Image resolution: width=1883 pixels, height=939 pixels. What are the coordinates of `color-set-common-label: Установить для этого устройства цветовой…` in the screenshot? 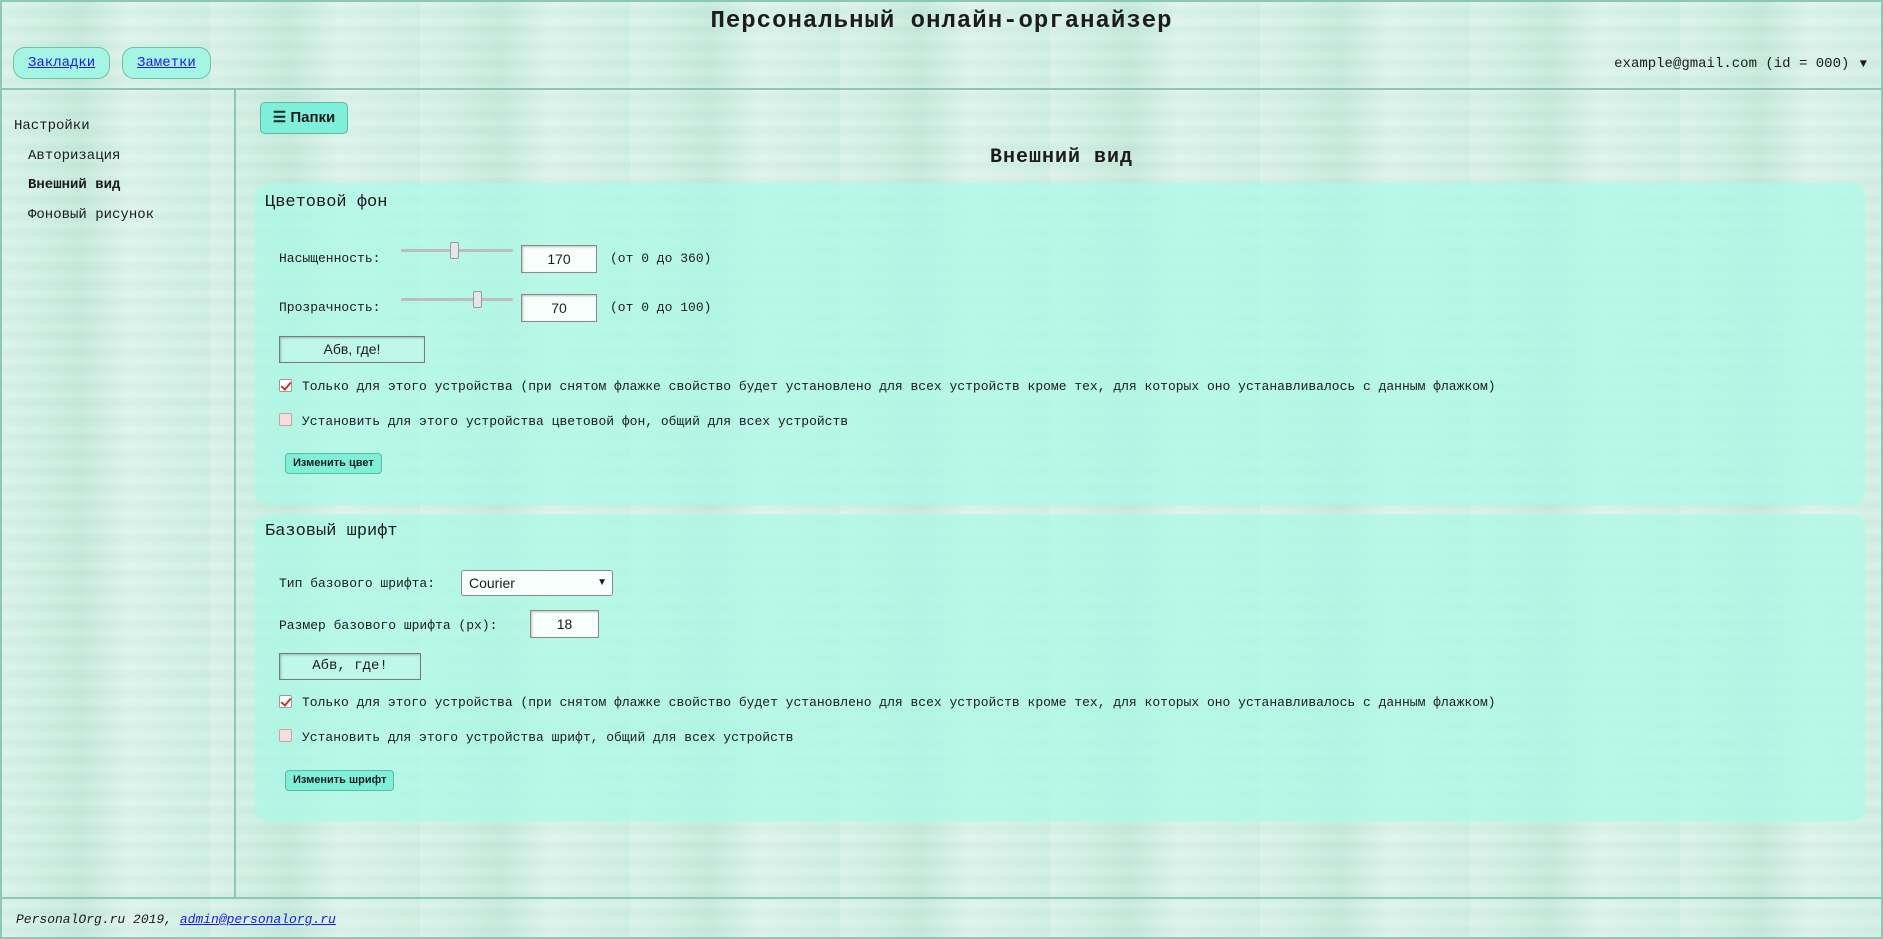 It's located at (575, 421).